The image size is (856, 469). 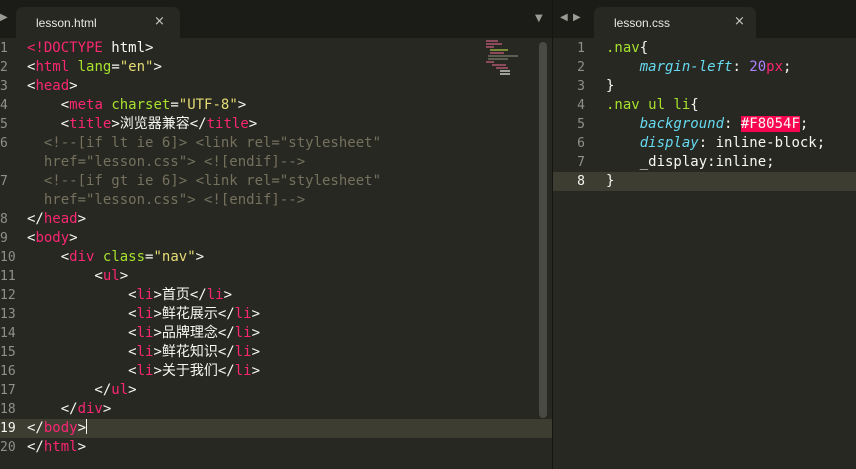 What do you see at coordinates (581, 48) in the screenshot?
I see `line-number: 1` at bounding box center [581, 48].